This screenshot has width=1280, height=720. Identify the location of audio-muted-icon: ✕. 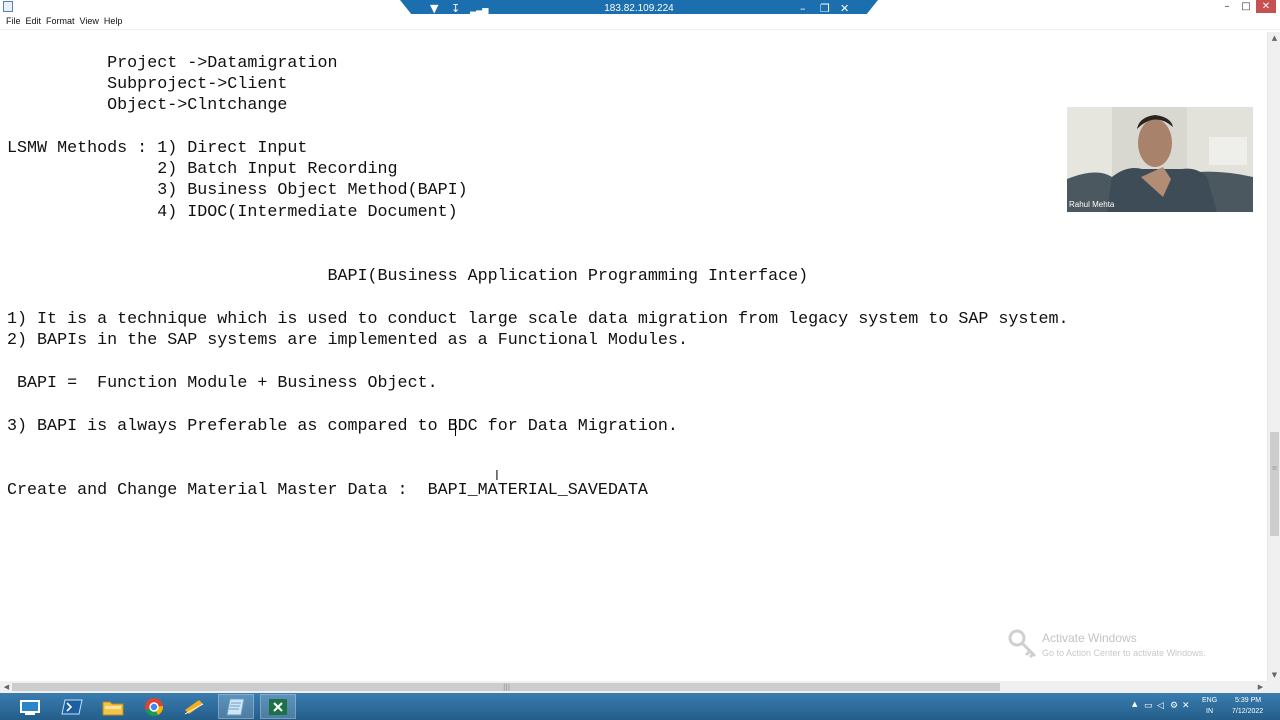
(1186, 706).